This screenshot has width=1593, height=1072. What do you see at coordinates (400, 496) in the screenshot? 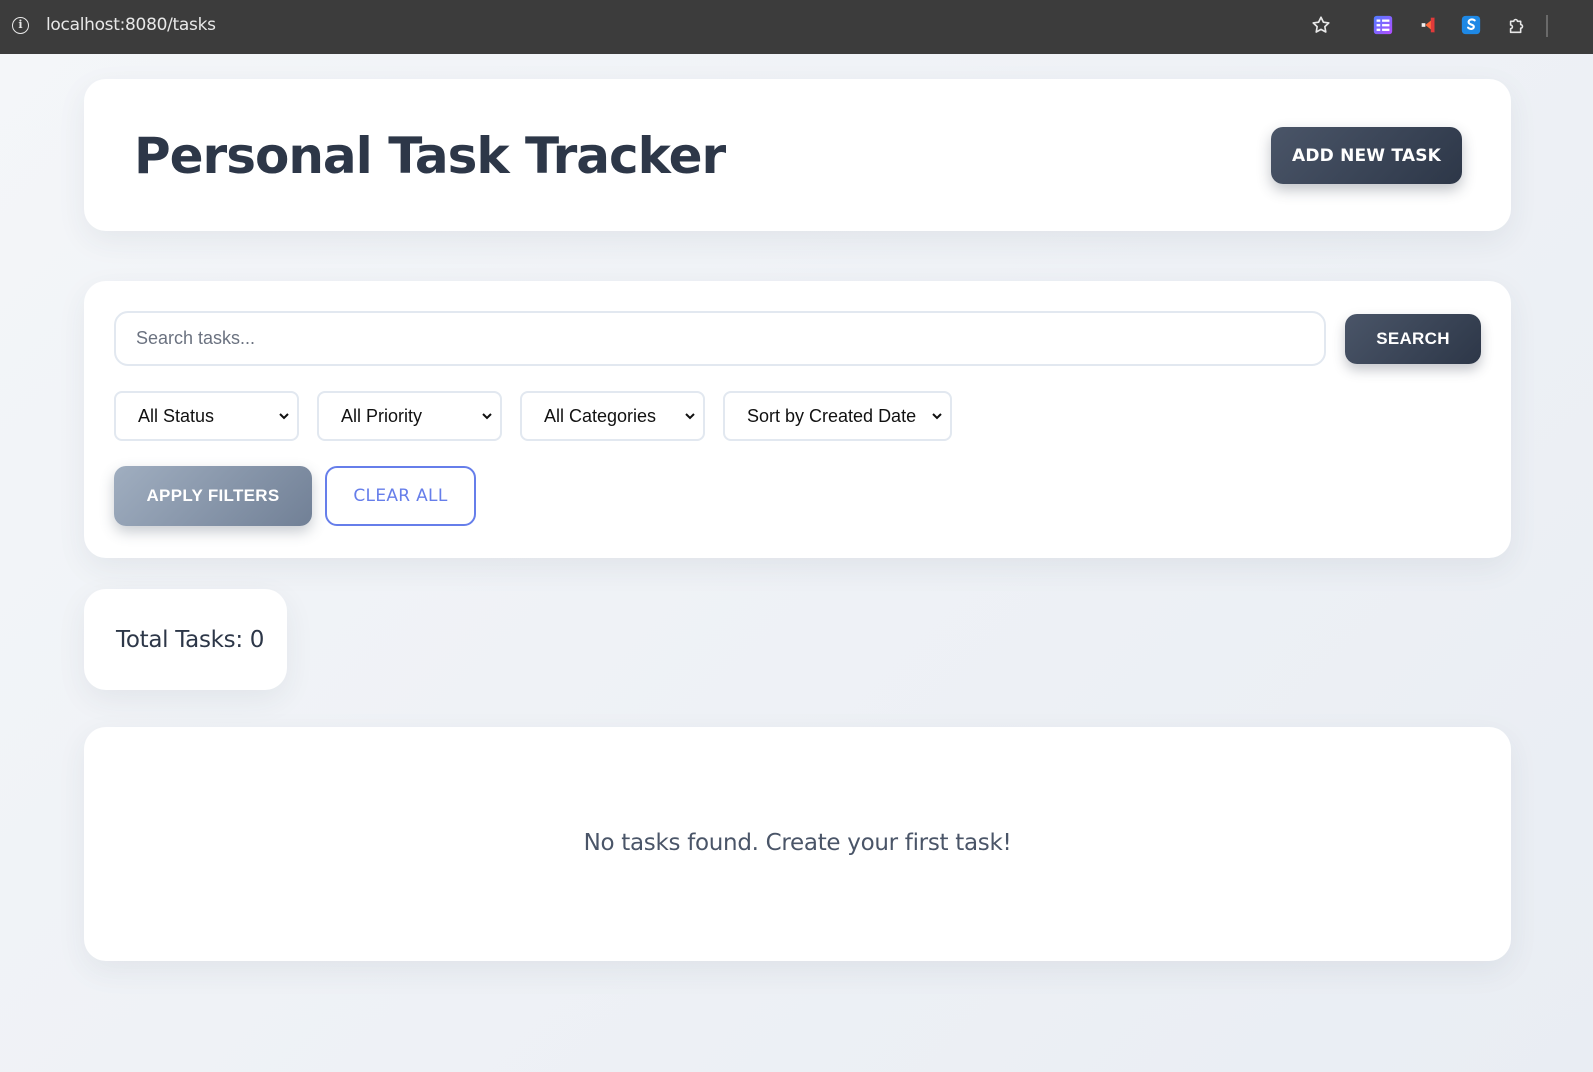
I see `clear-all-button: CLEAR ALL` at bounding box center [400, 496].